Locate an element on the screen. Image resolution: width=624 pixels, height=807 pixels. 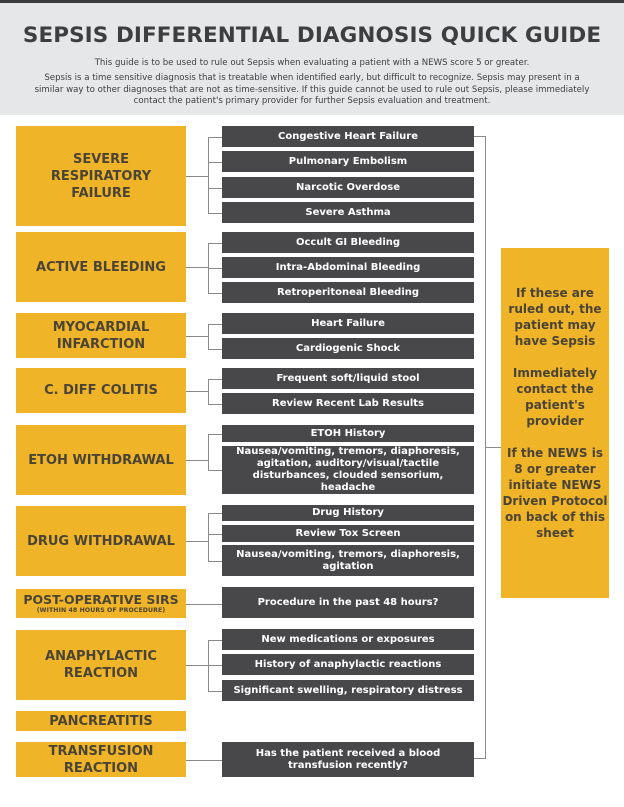
category-label-line: RESPIRATORY is located at coordinates (101, 176).